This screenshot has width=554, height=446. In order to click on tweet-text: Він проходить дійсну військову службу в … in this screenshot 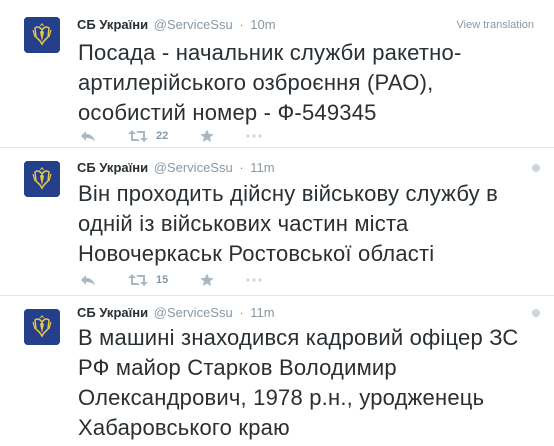, I will do `click(288, 223)`.